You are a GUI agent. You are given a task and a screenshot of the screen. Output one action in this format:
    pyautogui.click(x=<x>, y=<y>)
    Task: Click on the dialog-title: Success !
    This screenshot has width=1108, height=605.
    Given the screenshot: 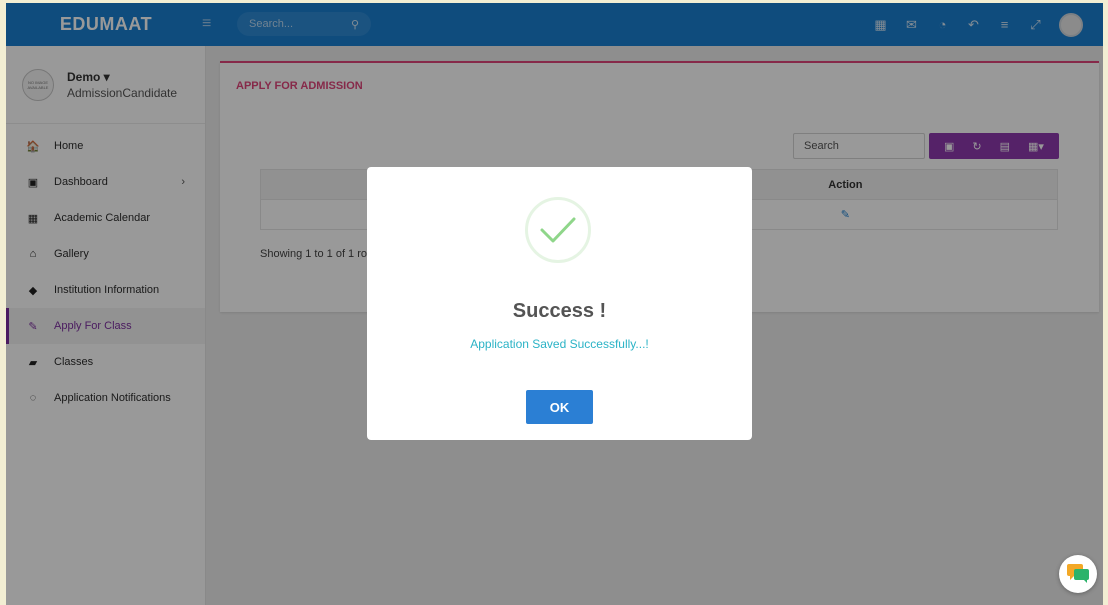 What is the action you would take?
    pyautogui.click(x=559, y=311)
    